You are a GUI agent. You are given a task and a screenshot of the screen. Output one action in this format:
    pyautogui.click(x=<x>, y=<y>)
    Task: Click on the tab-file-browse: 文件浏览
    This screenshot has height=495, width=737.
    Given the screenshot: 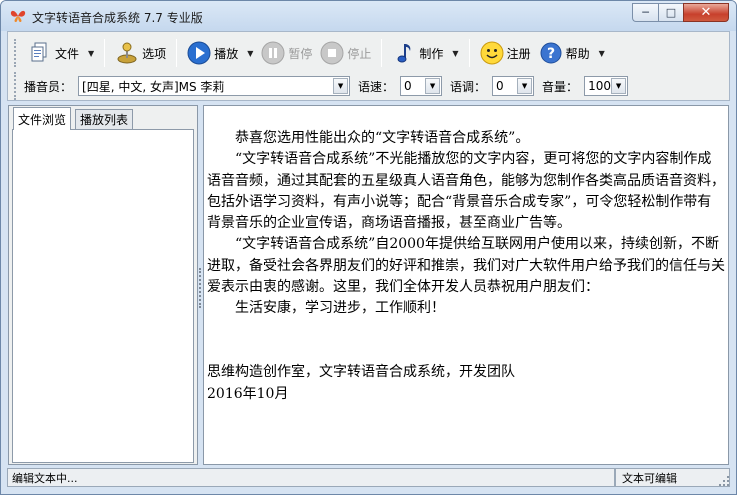 What is the action you would take?
    pyautogui.click(x=42, y=118)
    